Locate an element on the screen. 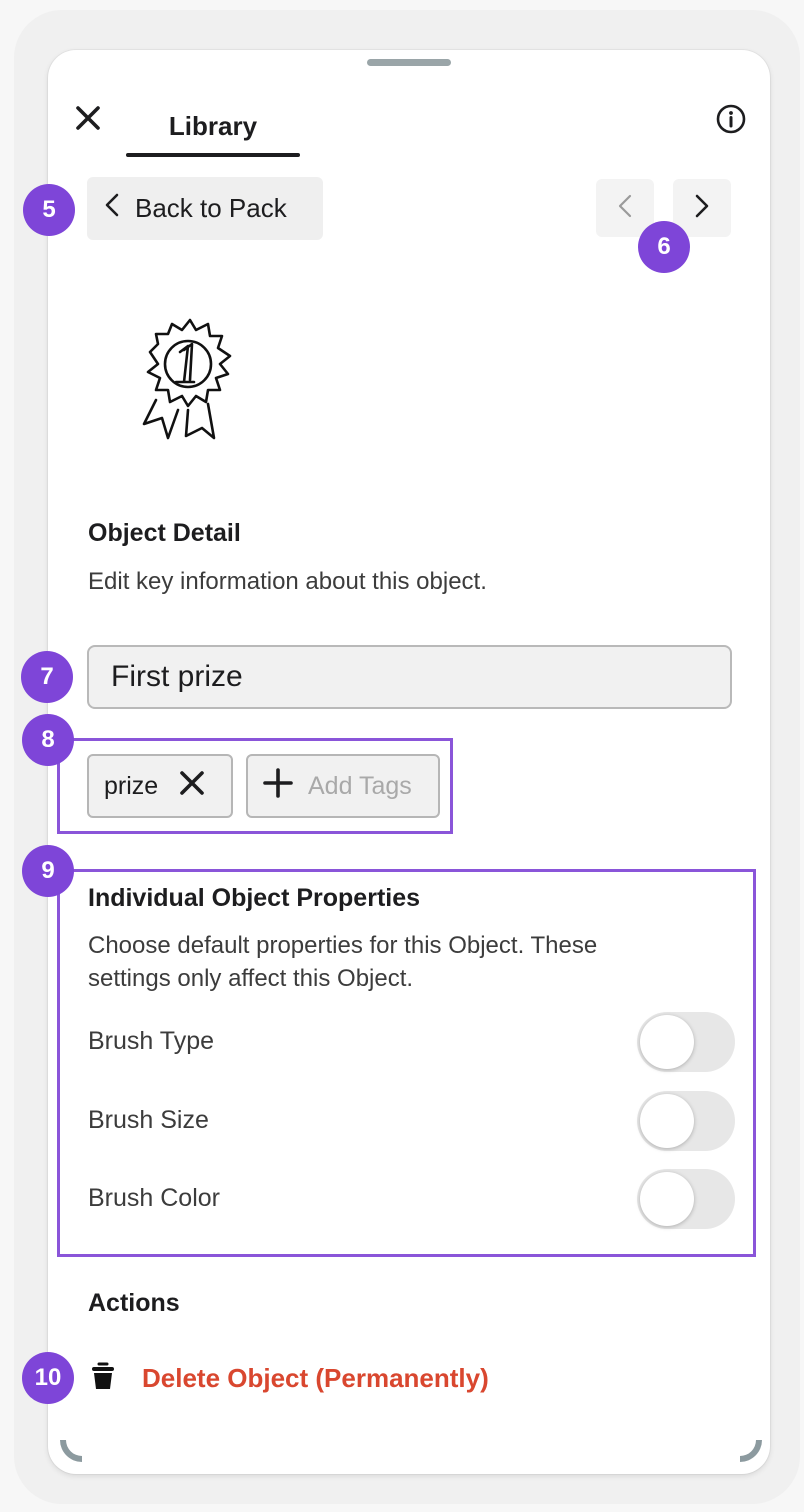 The image size is (804, 1512). properties-title: Individual Object Properties is located at coordinates (254, 898).